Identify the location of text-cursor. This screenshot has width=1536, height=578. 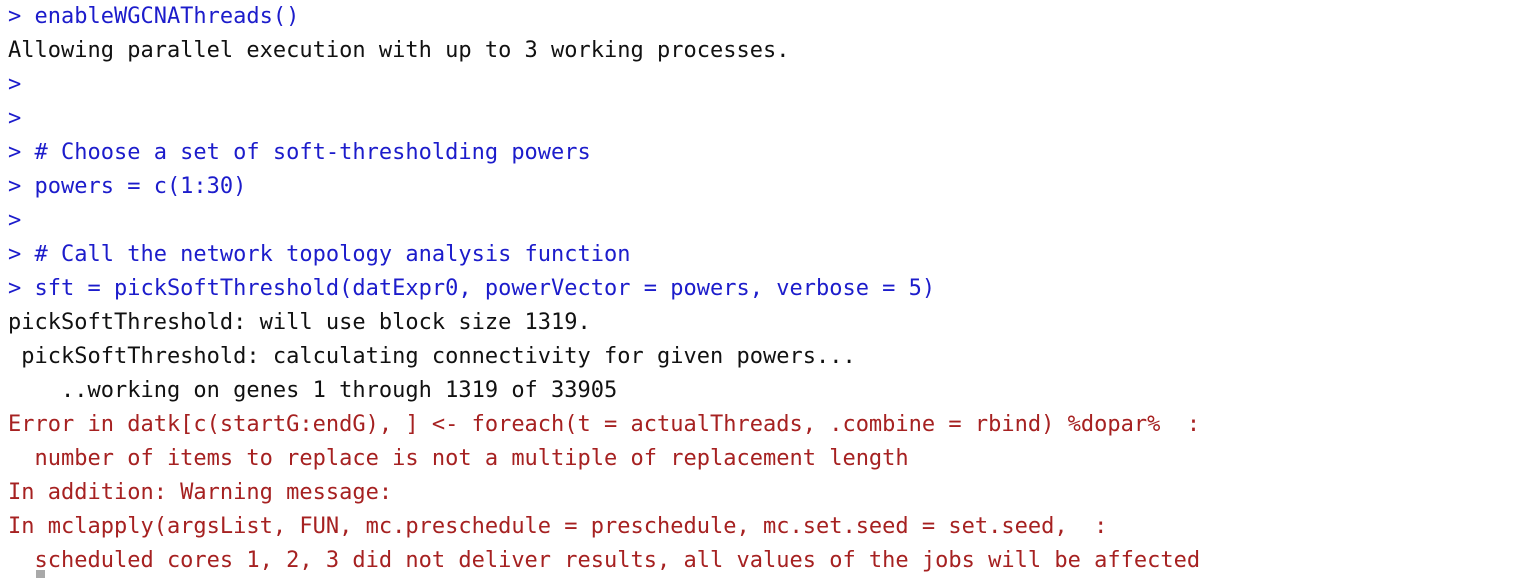
(40, 574).